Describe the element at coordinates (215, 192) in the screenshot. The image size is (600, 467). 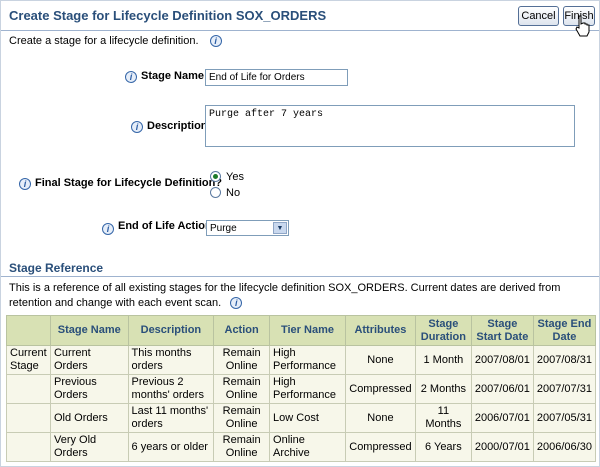
I see `final-stage-no-radio` at that location.